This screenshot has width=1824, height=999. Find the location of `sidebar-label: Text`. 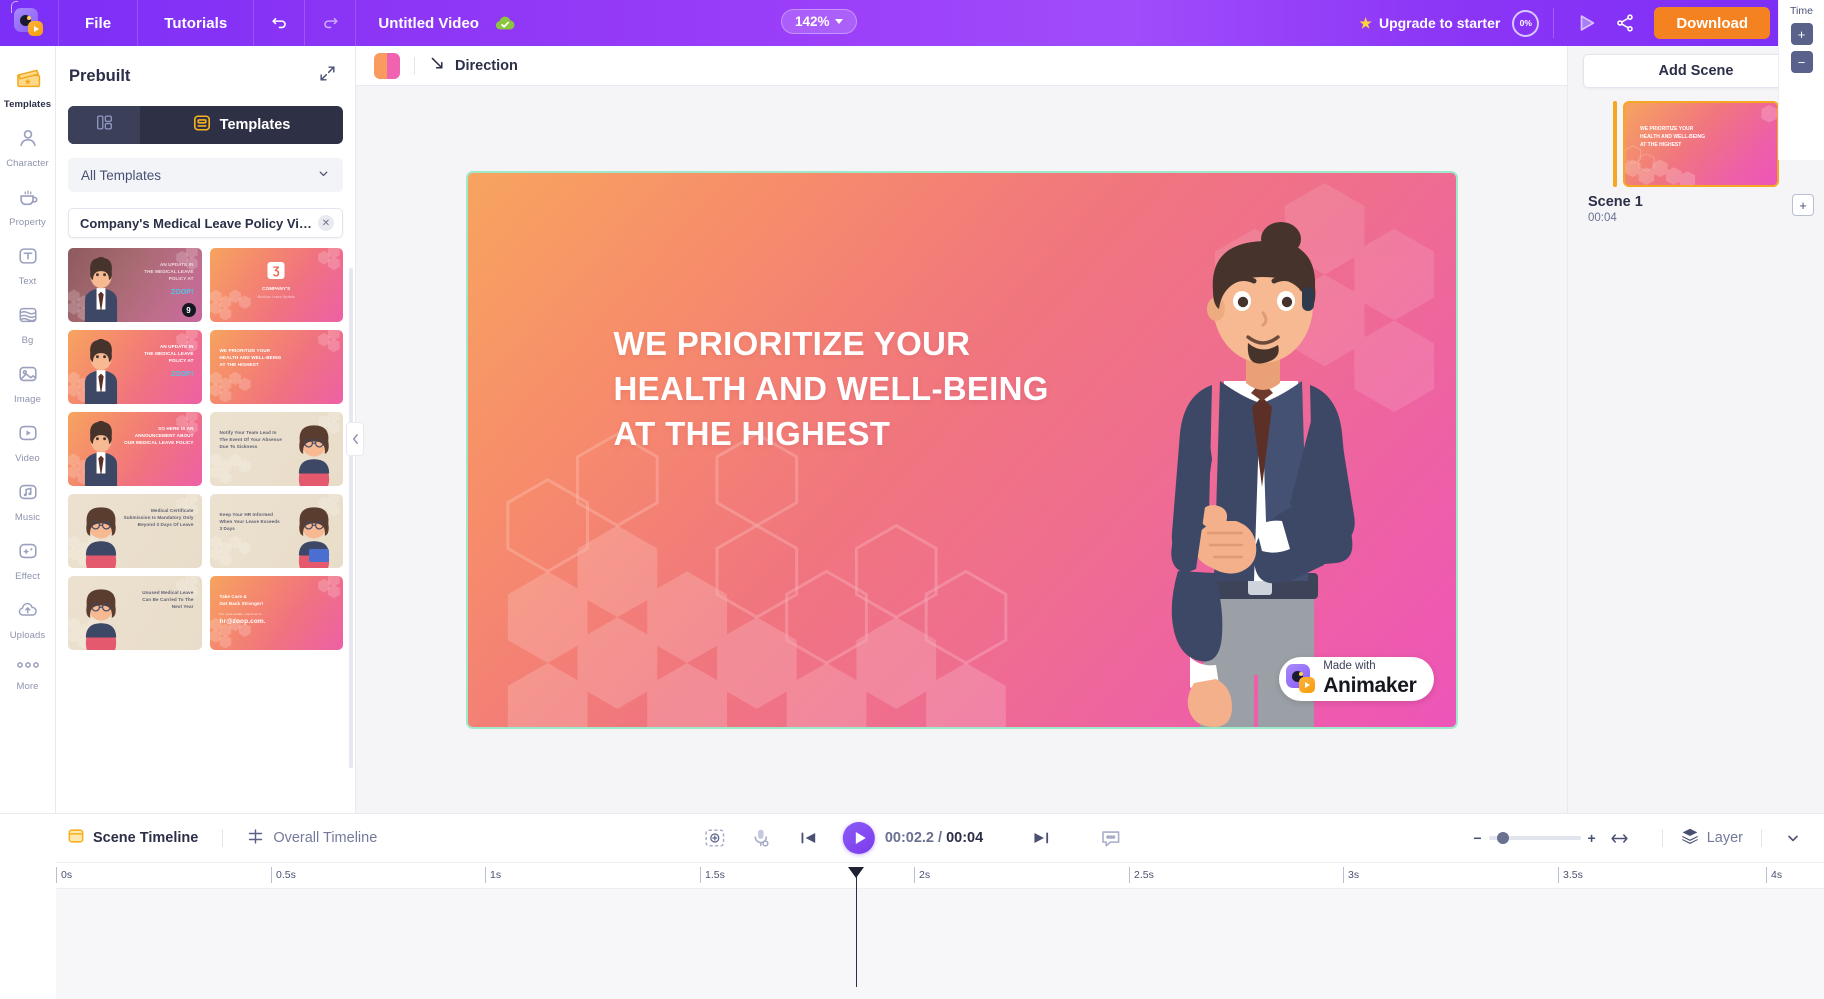

sidebar-label: Text is located at coordinates (27, 281).